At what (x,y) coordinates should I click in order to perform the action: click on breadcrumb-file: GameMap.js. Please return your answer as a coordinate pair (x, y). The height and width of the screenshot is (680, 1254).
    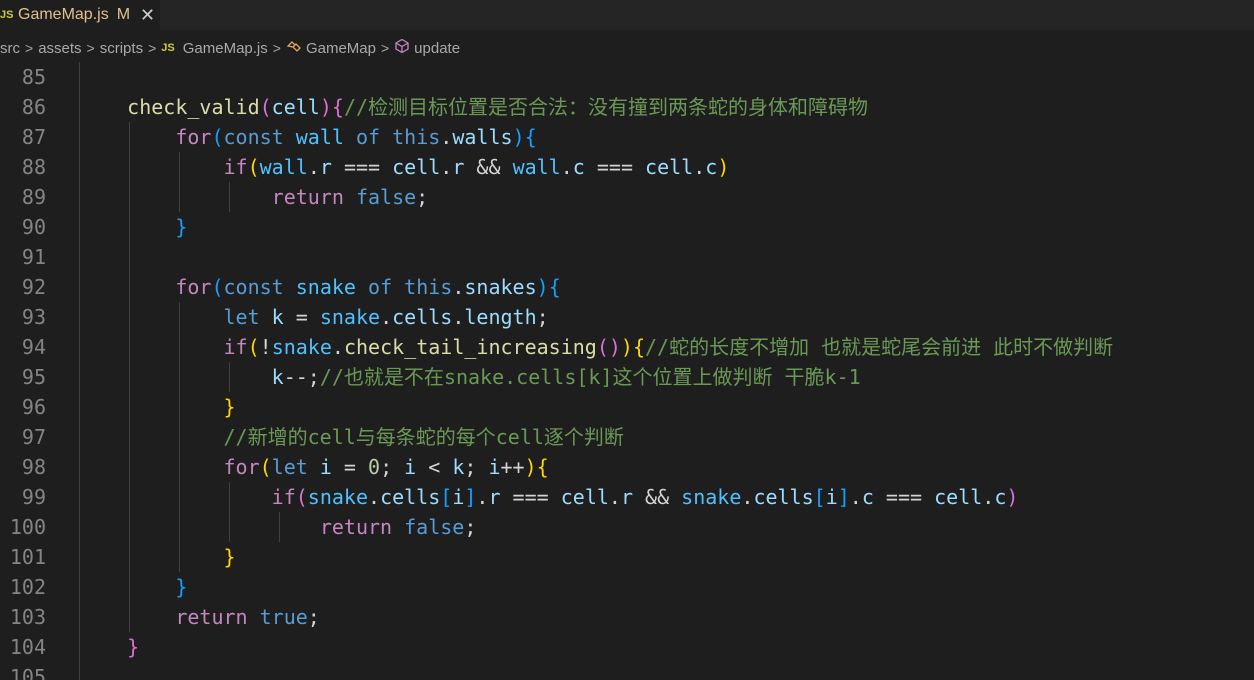
    Looking at the image, I should click on (225, 48).